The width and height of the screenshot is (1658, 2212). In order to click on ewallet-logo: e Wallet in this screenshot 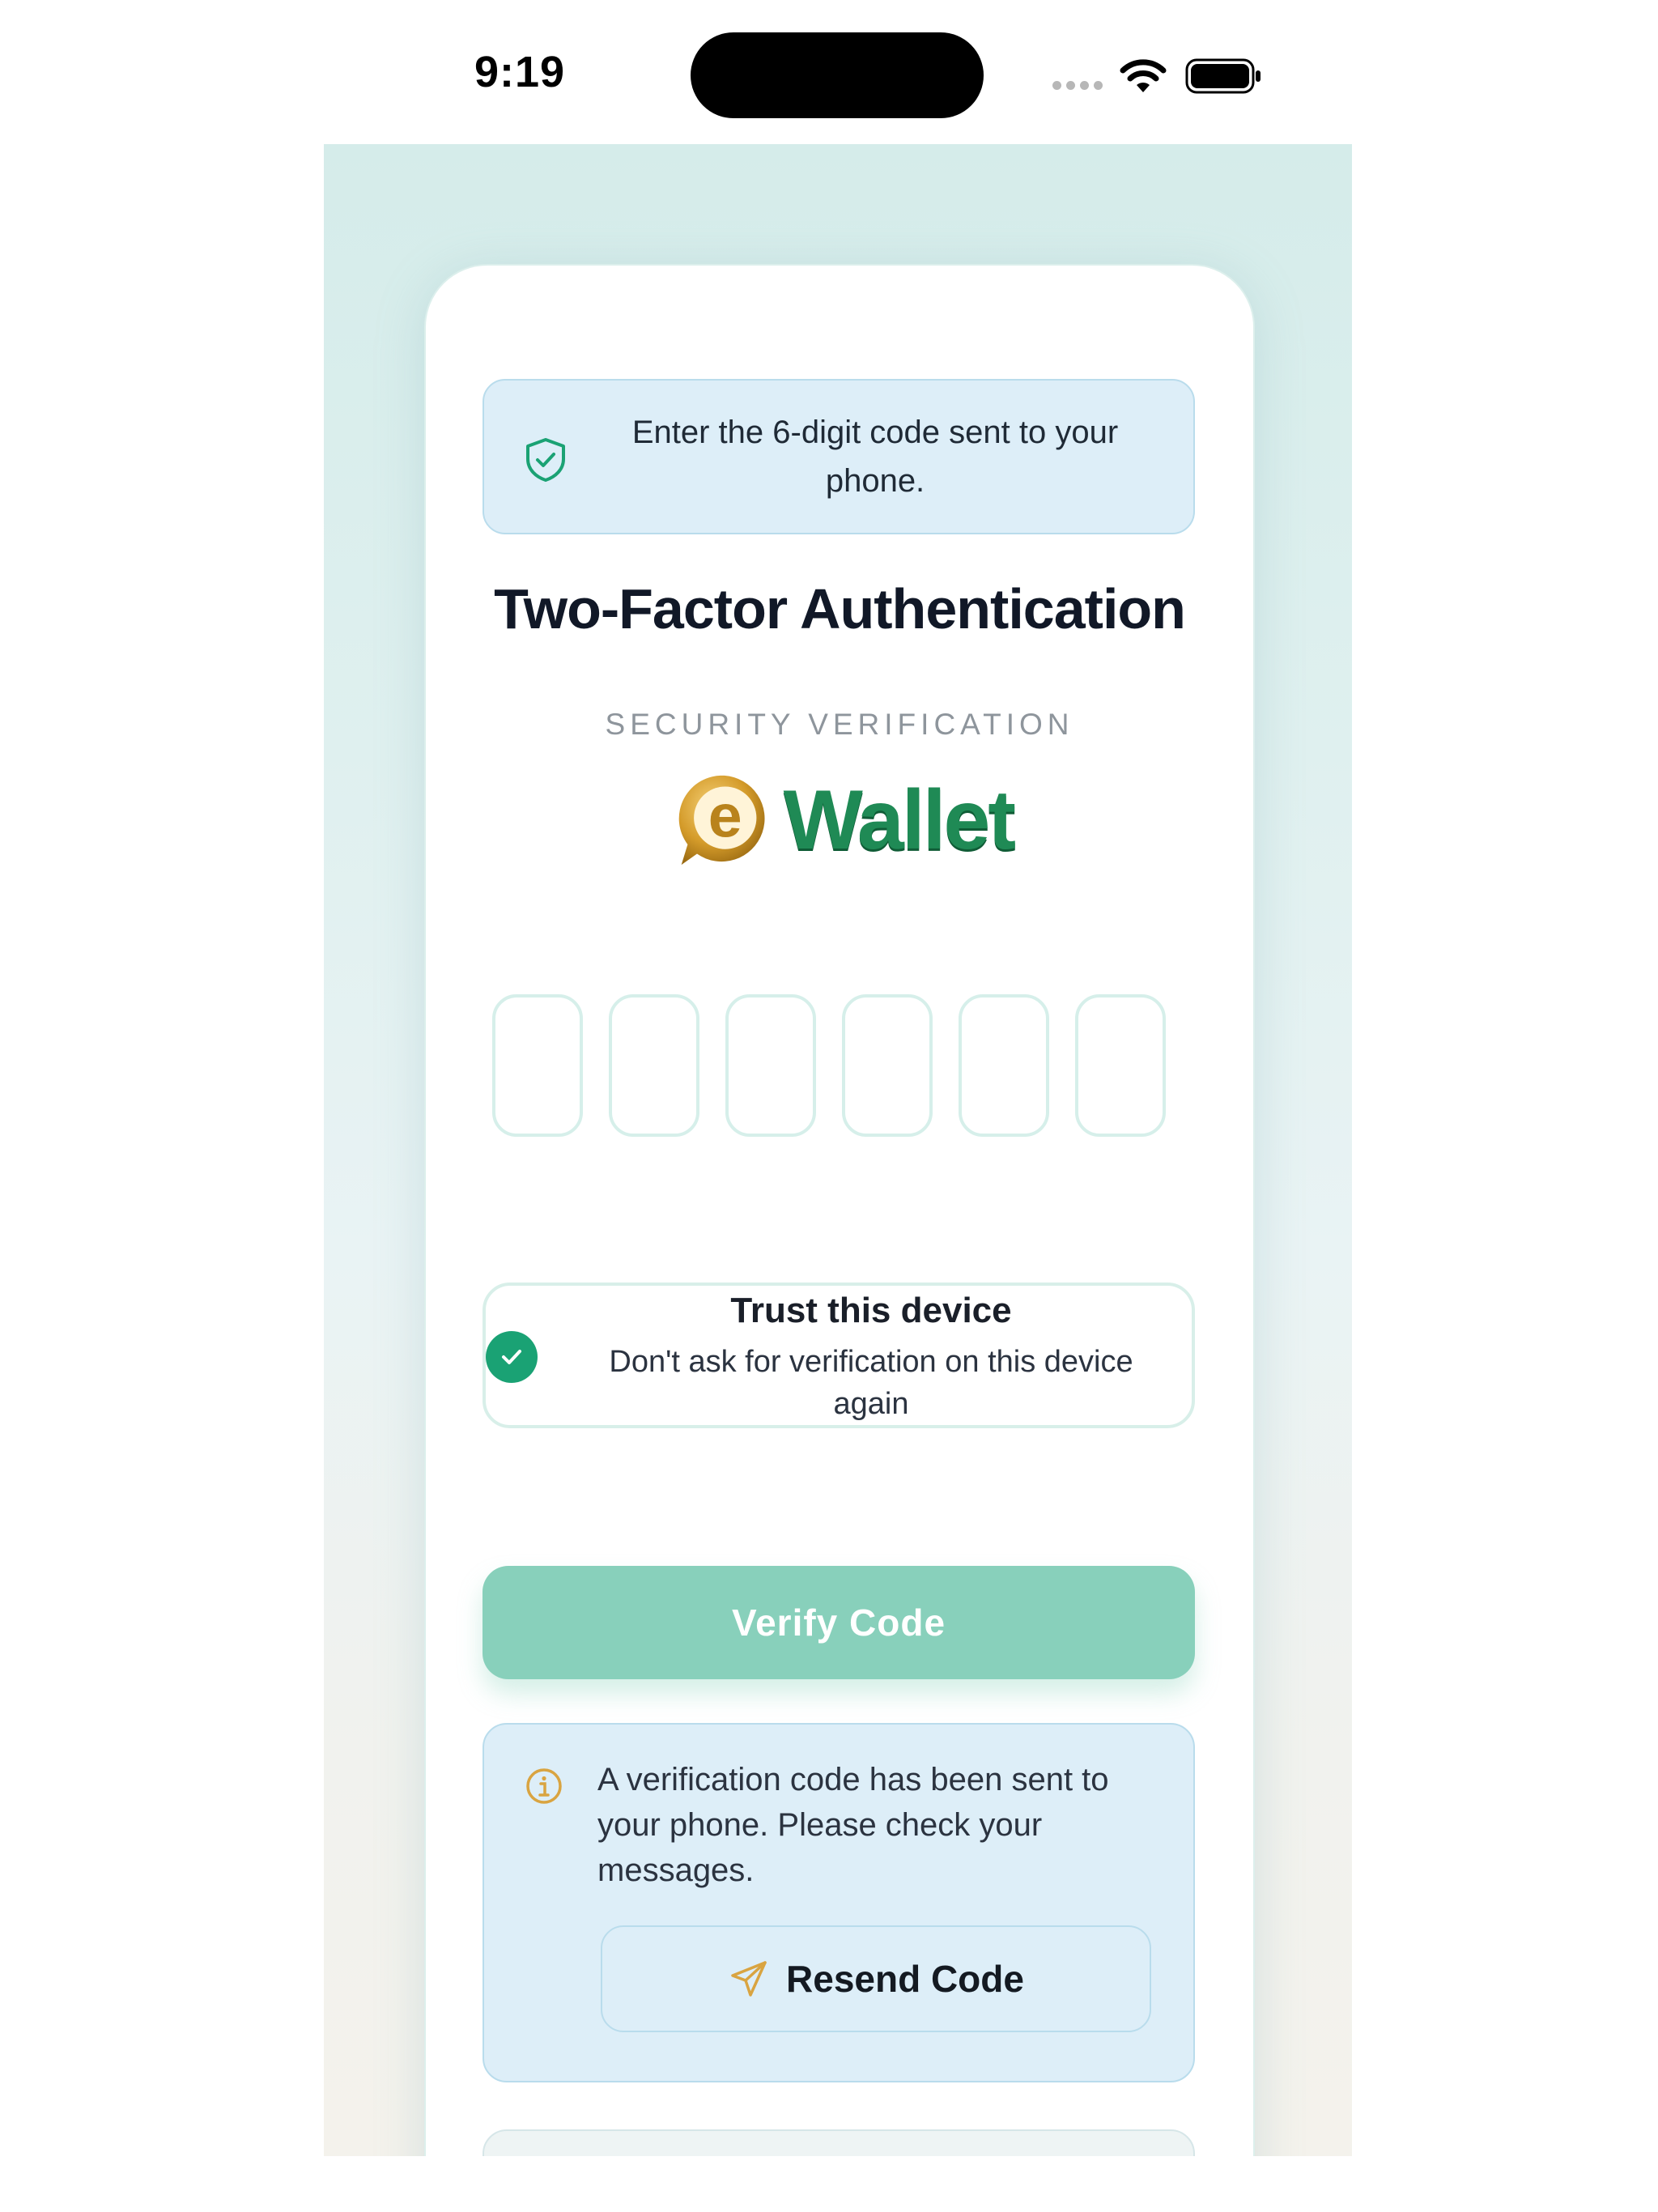, I will do `click(845, 820)`.